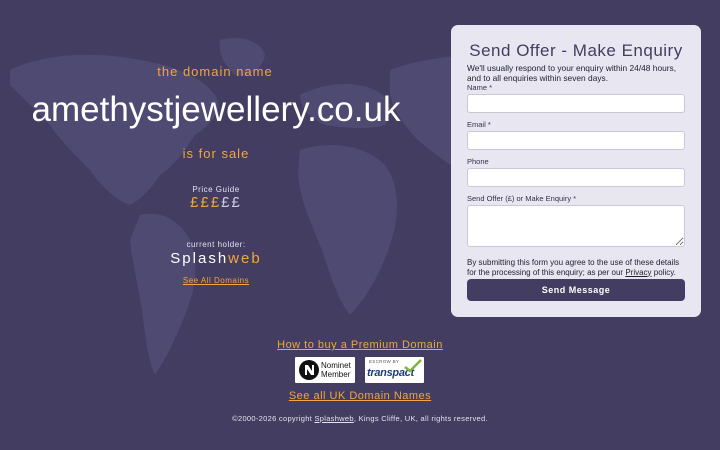 This screenshot has height=450, width=720. Describe the element at coordinates (480, 87) in the screenshot. I see `name-label: Name *` at that location.